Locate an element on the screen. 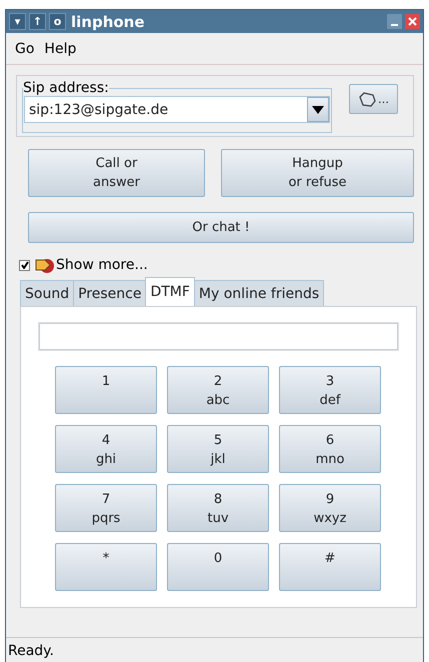  chat-button: Or chat ! is located at coordinates (221, 227).